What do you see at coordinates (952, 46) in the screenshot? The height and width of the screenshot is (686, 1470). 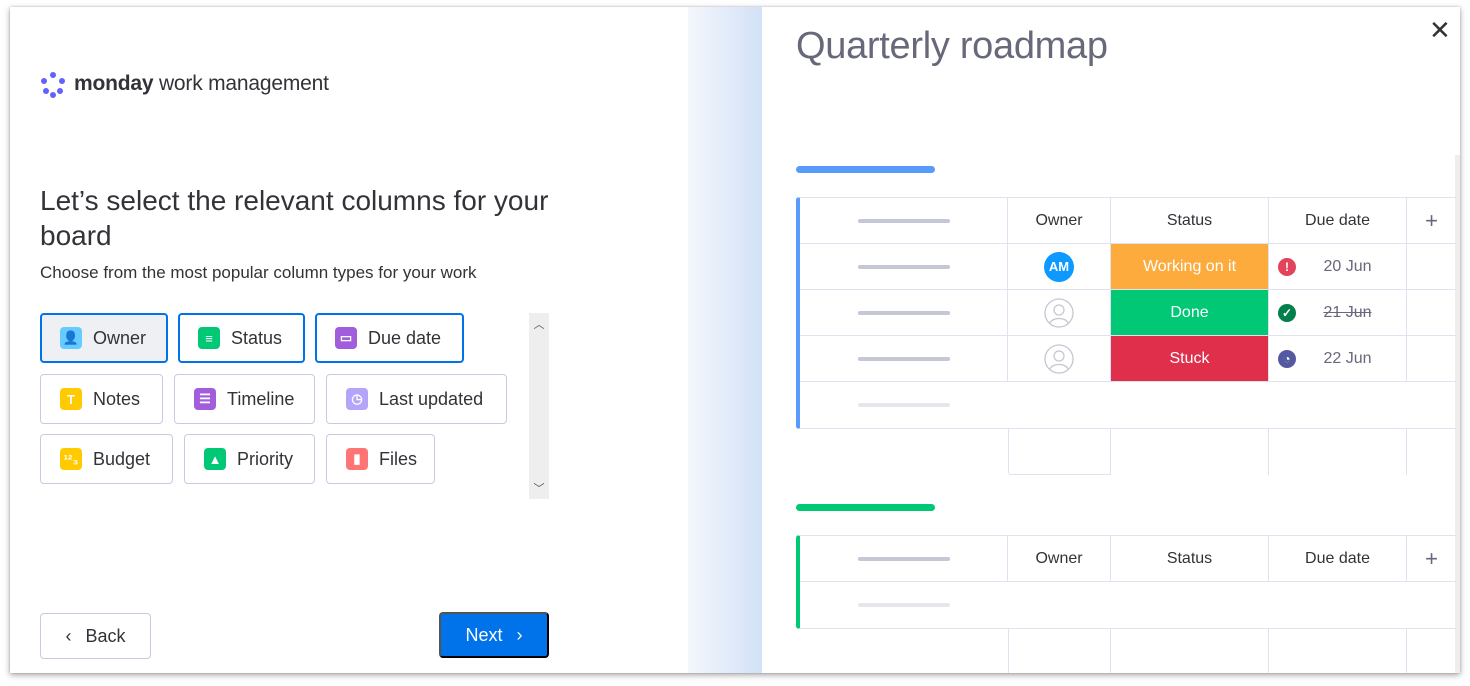 I see `board-title: Quarterly roadmap` at bounding box center [952, 46].